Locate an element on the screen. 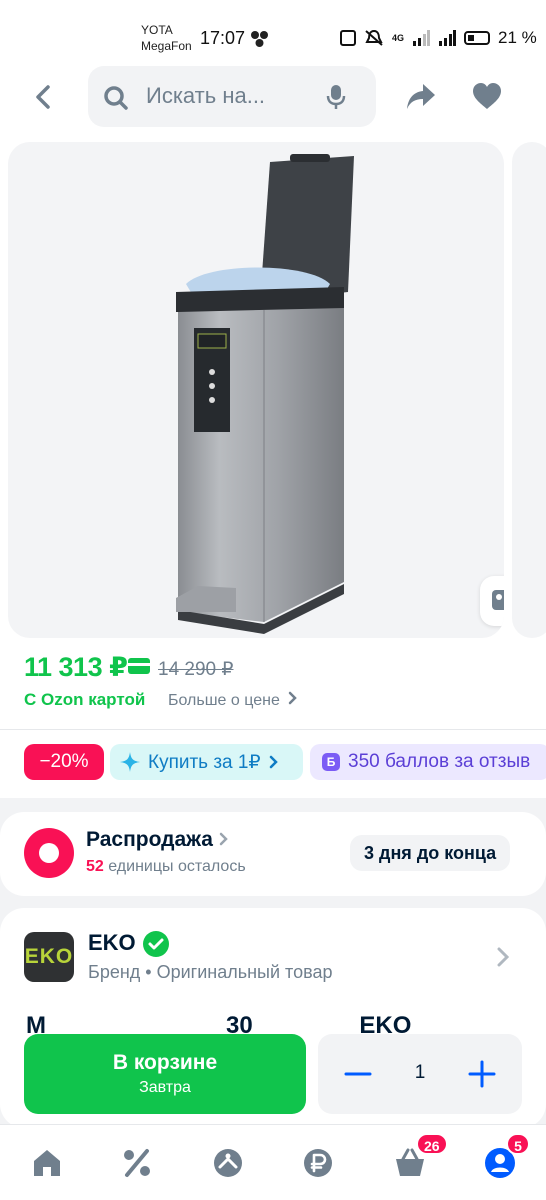 This screenshot has height=1200, width=546. promo-chips: −20% Купить за 1₽ Б 350 баллов за отзыв is located at coordinates (273, 764).